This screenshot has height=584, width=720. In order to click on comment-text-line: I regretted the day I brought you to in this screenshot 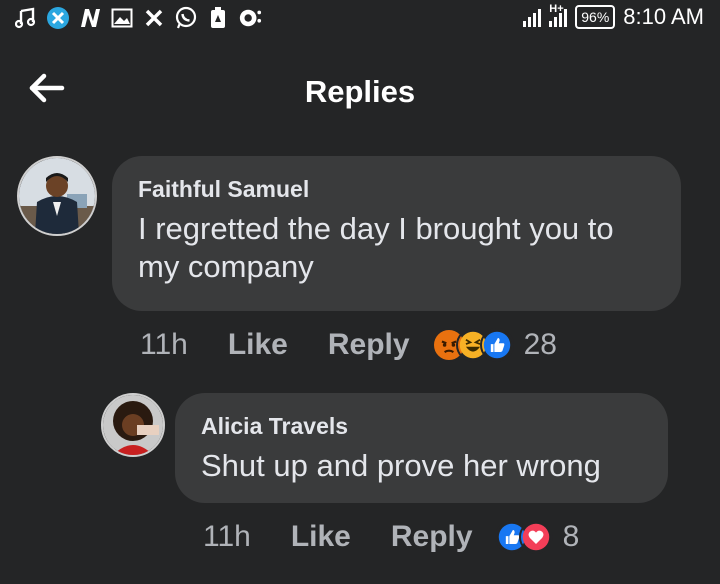, I will do `click(376, 228)`.